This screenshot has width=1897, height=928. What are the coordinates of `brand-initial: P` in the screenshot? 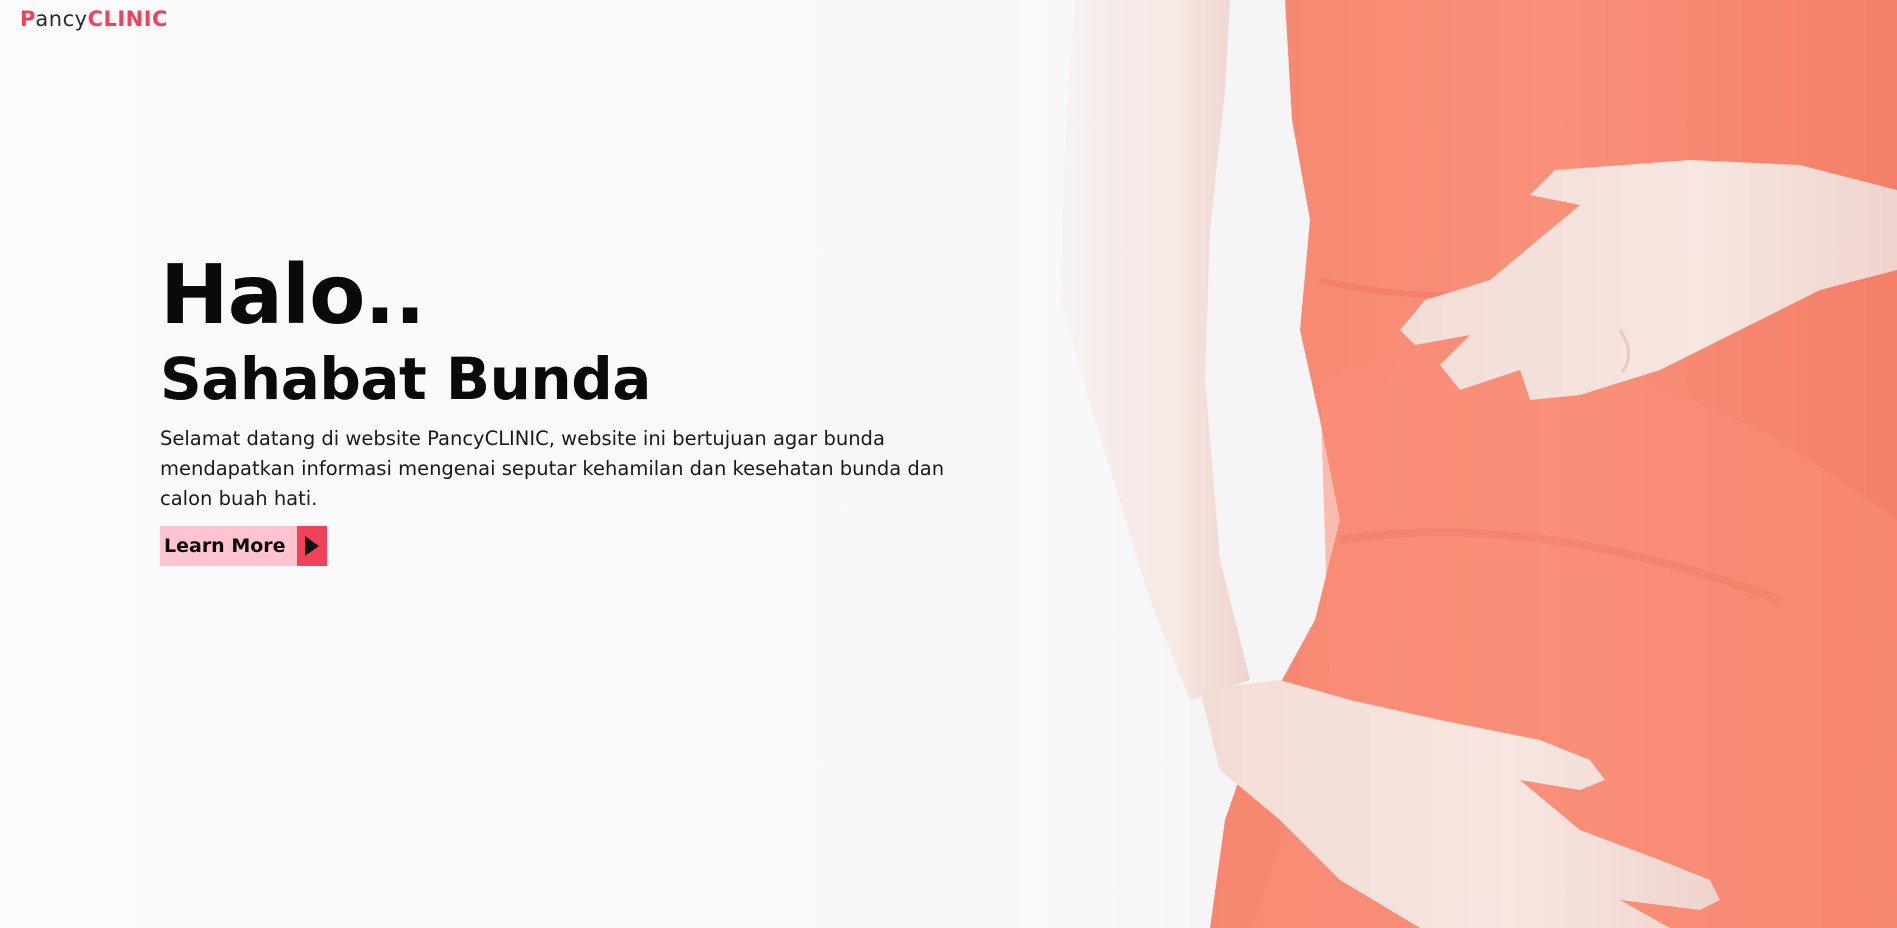 It's located at (28, 19).